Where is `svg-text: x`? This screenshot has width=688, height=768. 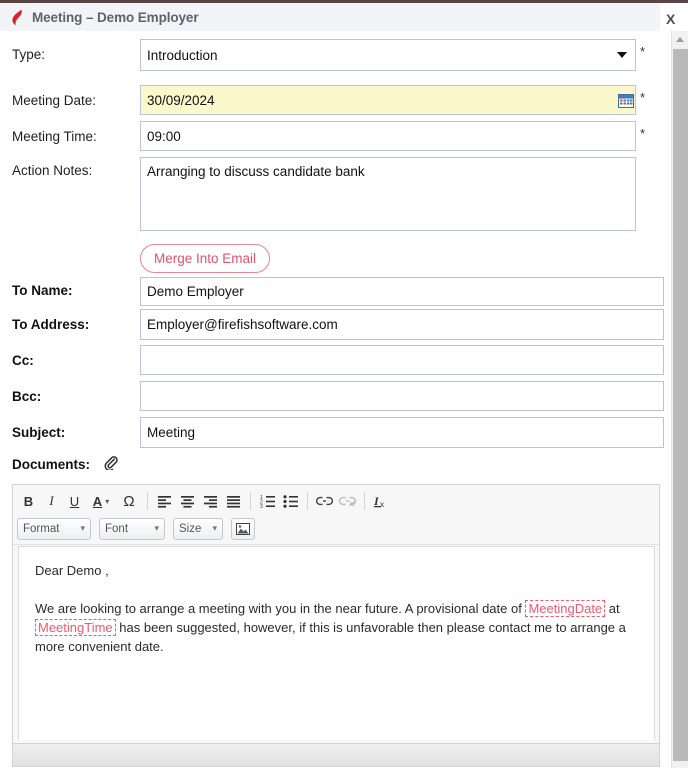
svg-text: x is located at coordinates (382, 504).